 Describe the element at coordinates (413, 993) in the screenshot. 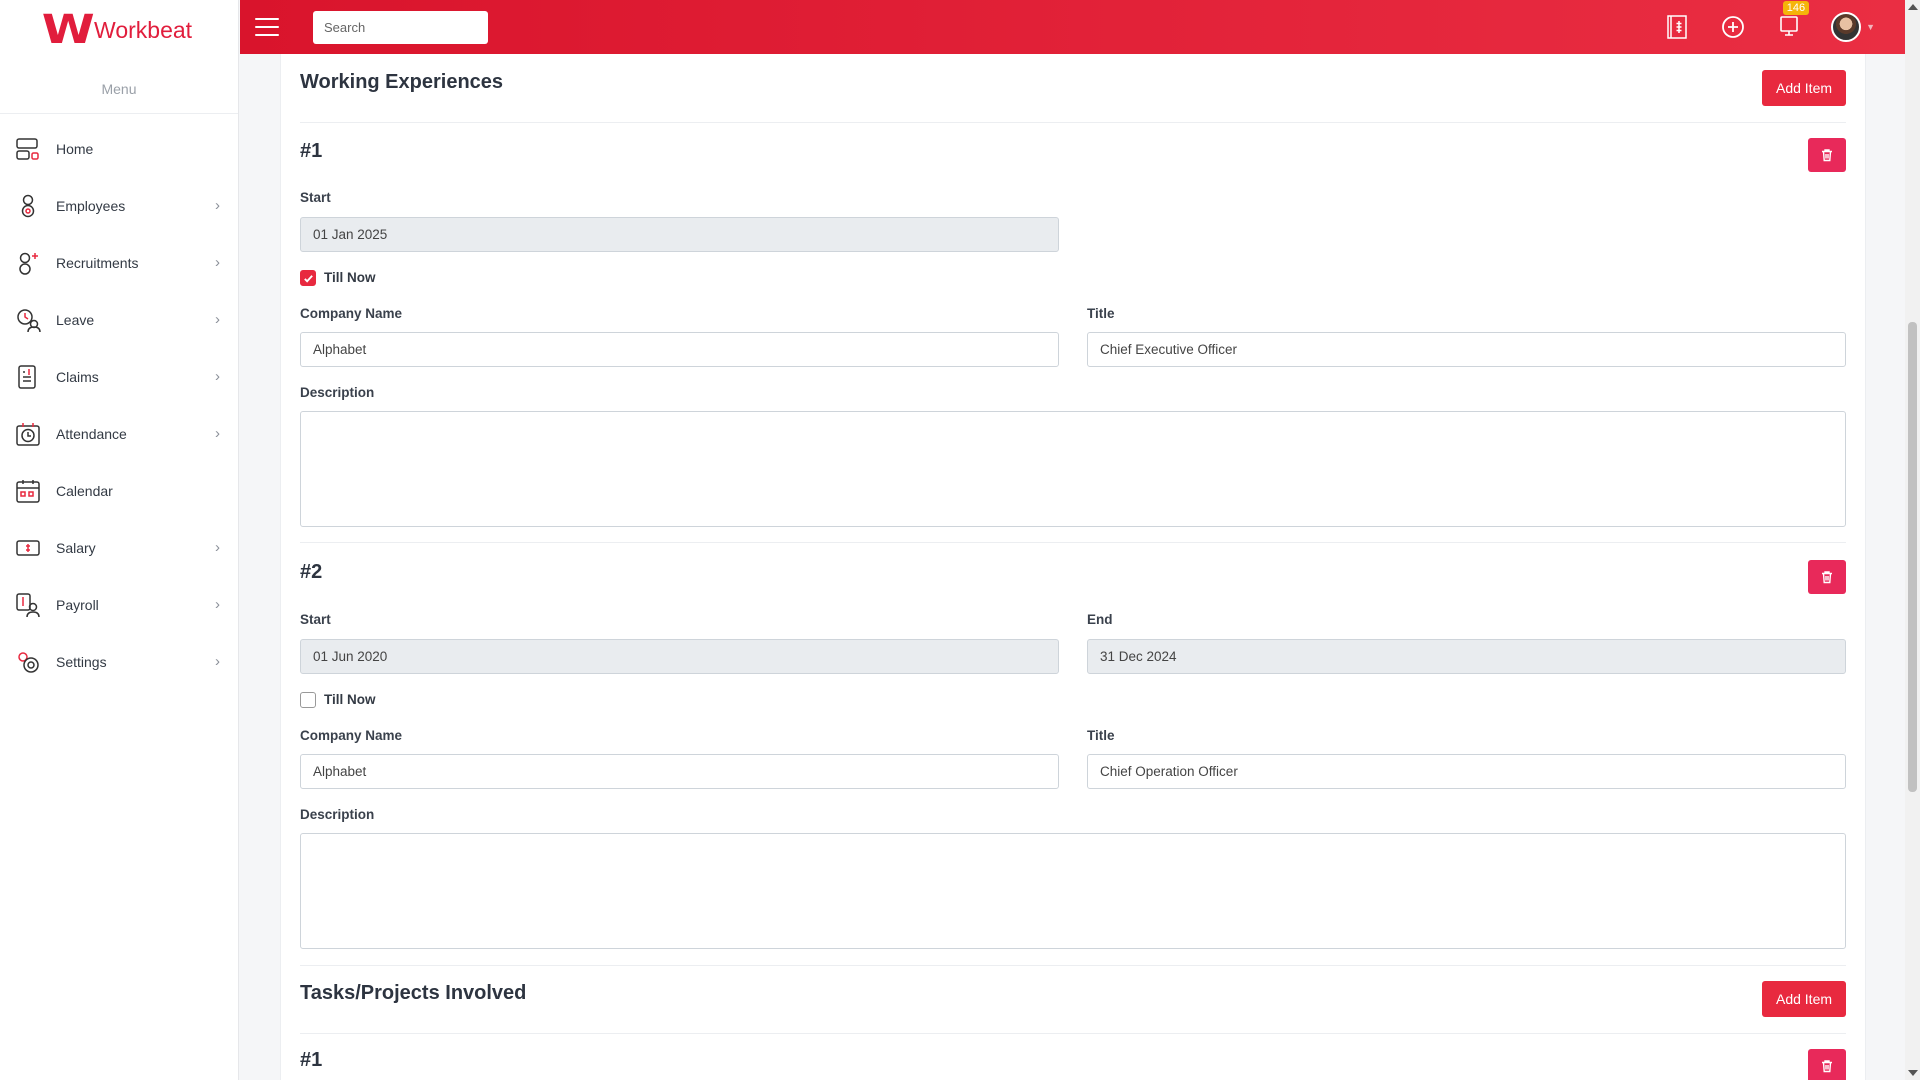

I see `tasks-projects-title: Tasks/Projects Involved` at that location.